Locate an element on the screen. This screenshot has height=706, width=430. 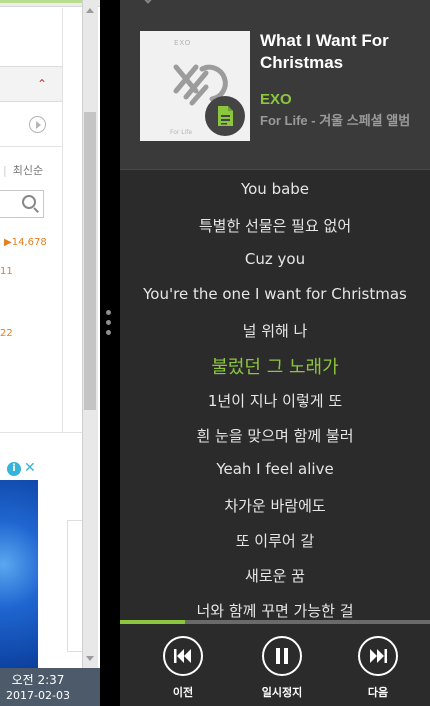
search-icon is located at coordinates (29, 202).